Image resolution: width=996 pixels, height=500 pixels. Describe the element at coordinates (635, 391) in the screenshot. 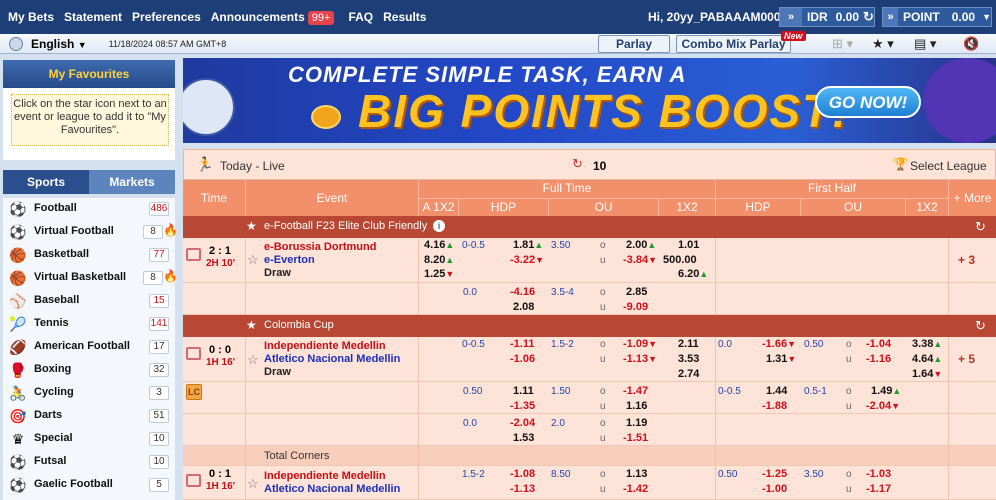

I see `odds-over: -1.47` at that location.